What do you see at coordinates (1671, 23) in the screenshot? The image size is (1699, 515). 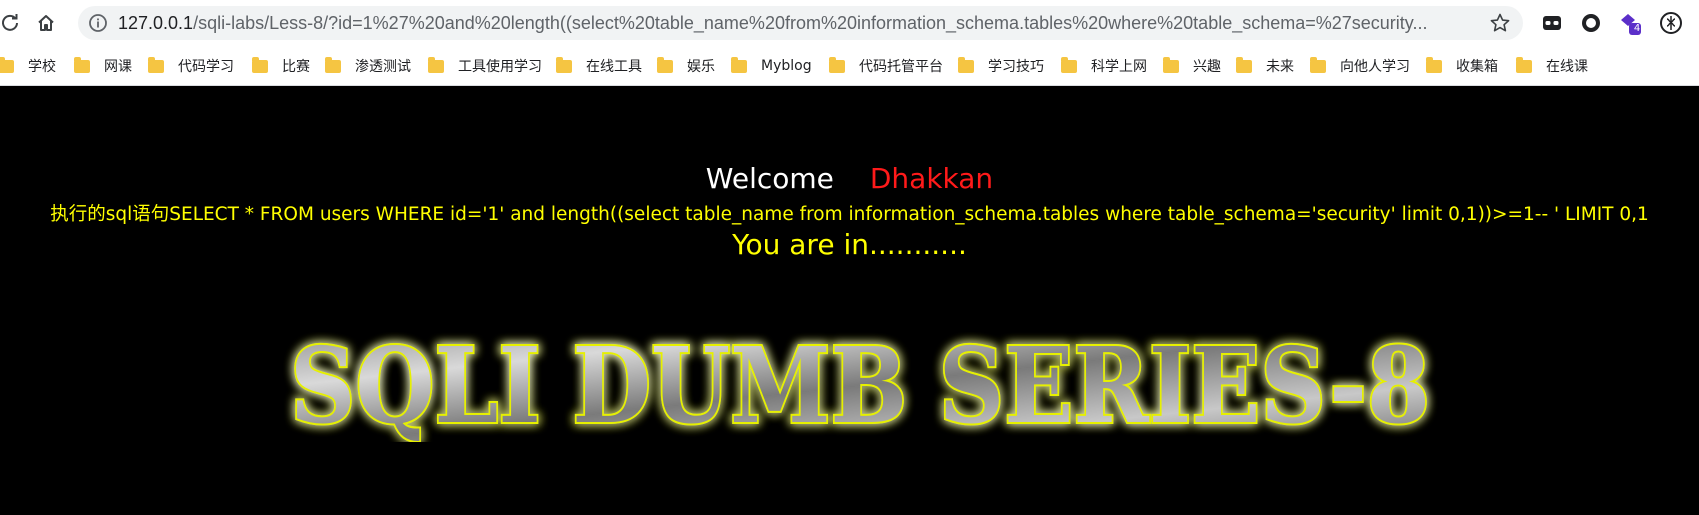 I see `extension-brain-icon` at bounding box center [1671, 23].